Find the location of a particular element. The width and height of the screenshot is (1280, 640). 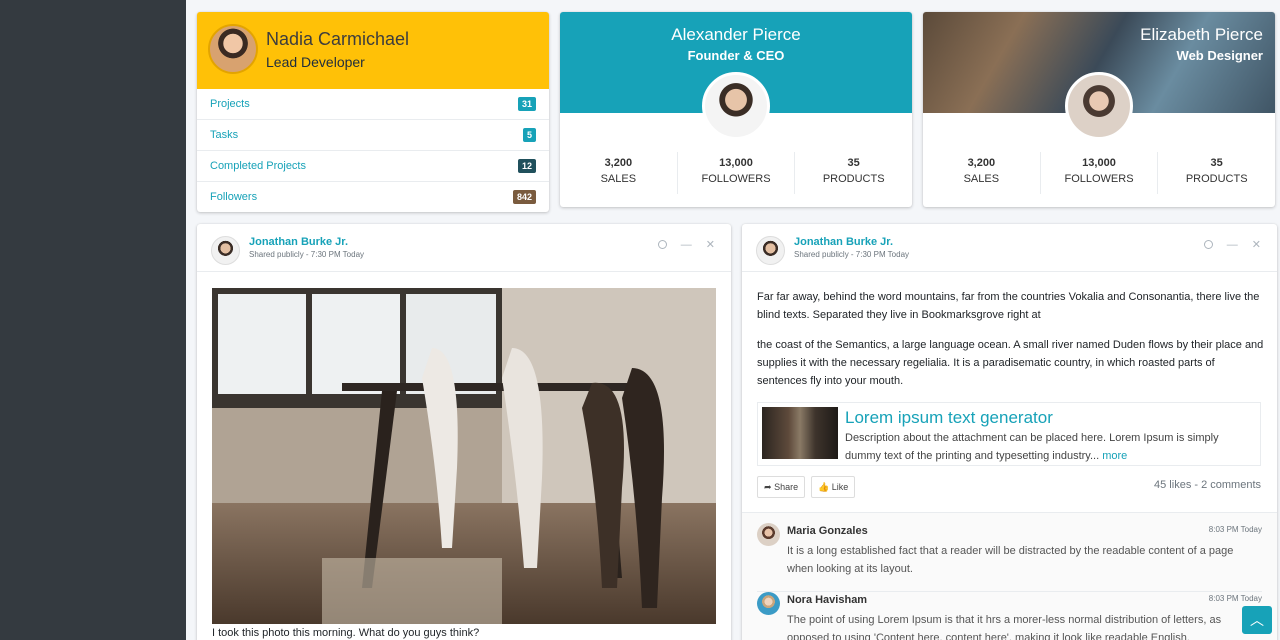

widget-user-name: Alexander Pierce is located at coordinates (736, 34).